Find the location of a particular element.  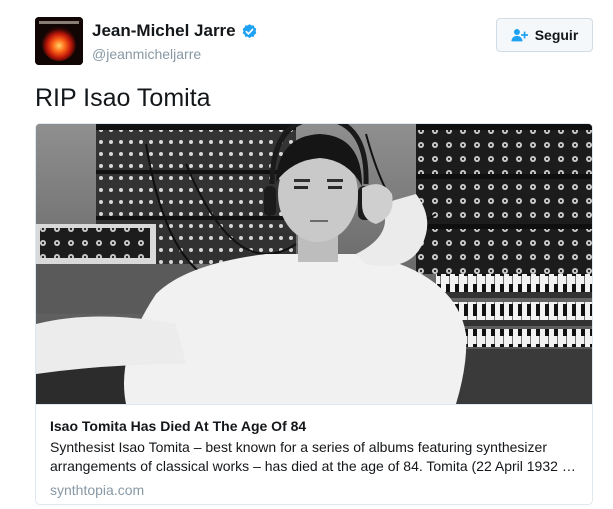

author-avatar is located at coordinates (59, 41).